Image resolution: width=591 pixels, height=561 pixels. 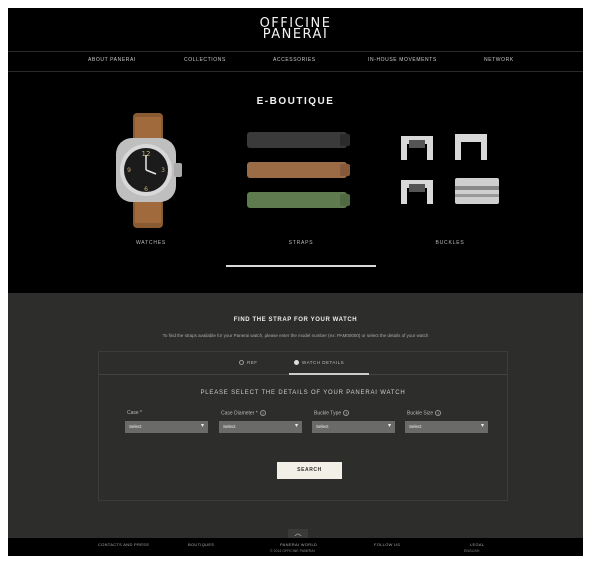 What do you see at coordinates (146, 189) in the screenshot?
I see `svg-text: 6` at bounding box center [146, 189].